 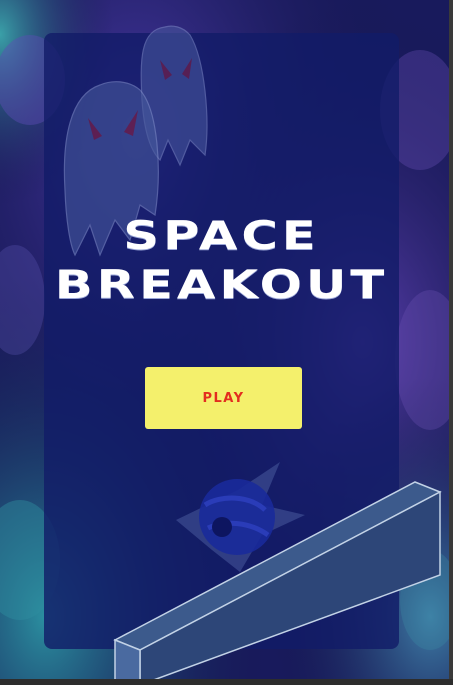 I want to click on game-title: SPACE BREAKOUT, so click(x=224, y=261).